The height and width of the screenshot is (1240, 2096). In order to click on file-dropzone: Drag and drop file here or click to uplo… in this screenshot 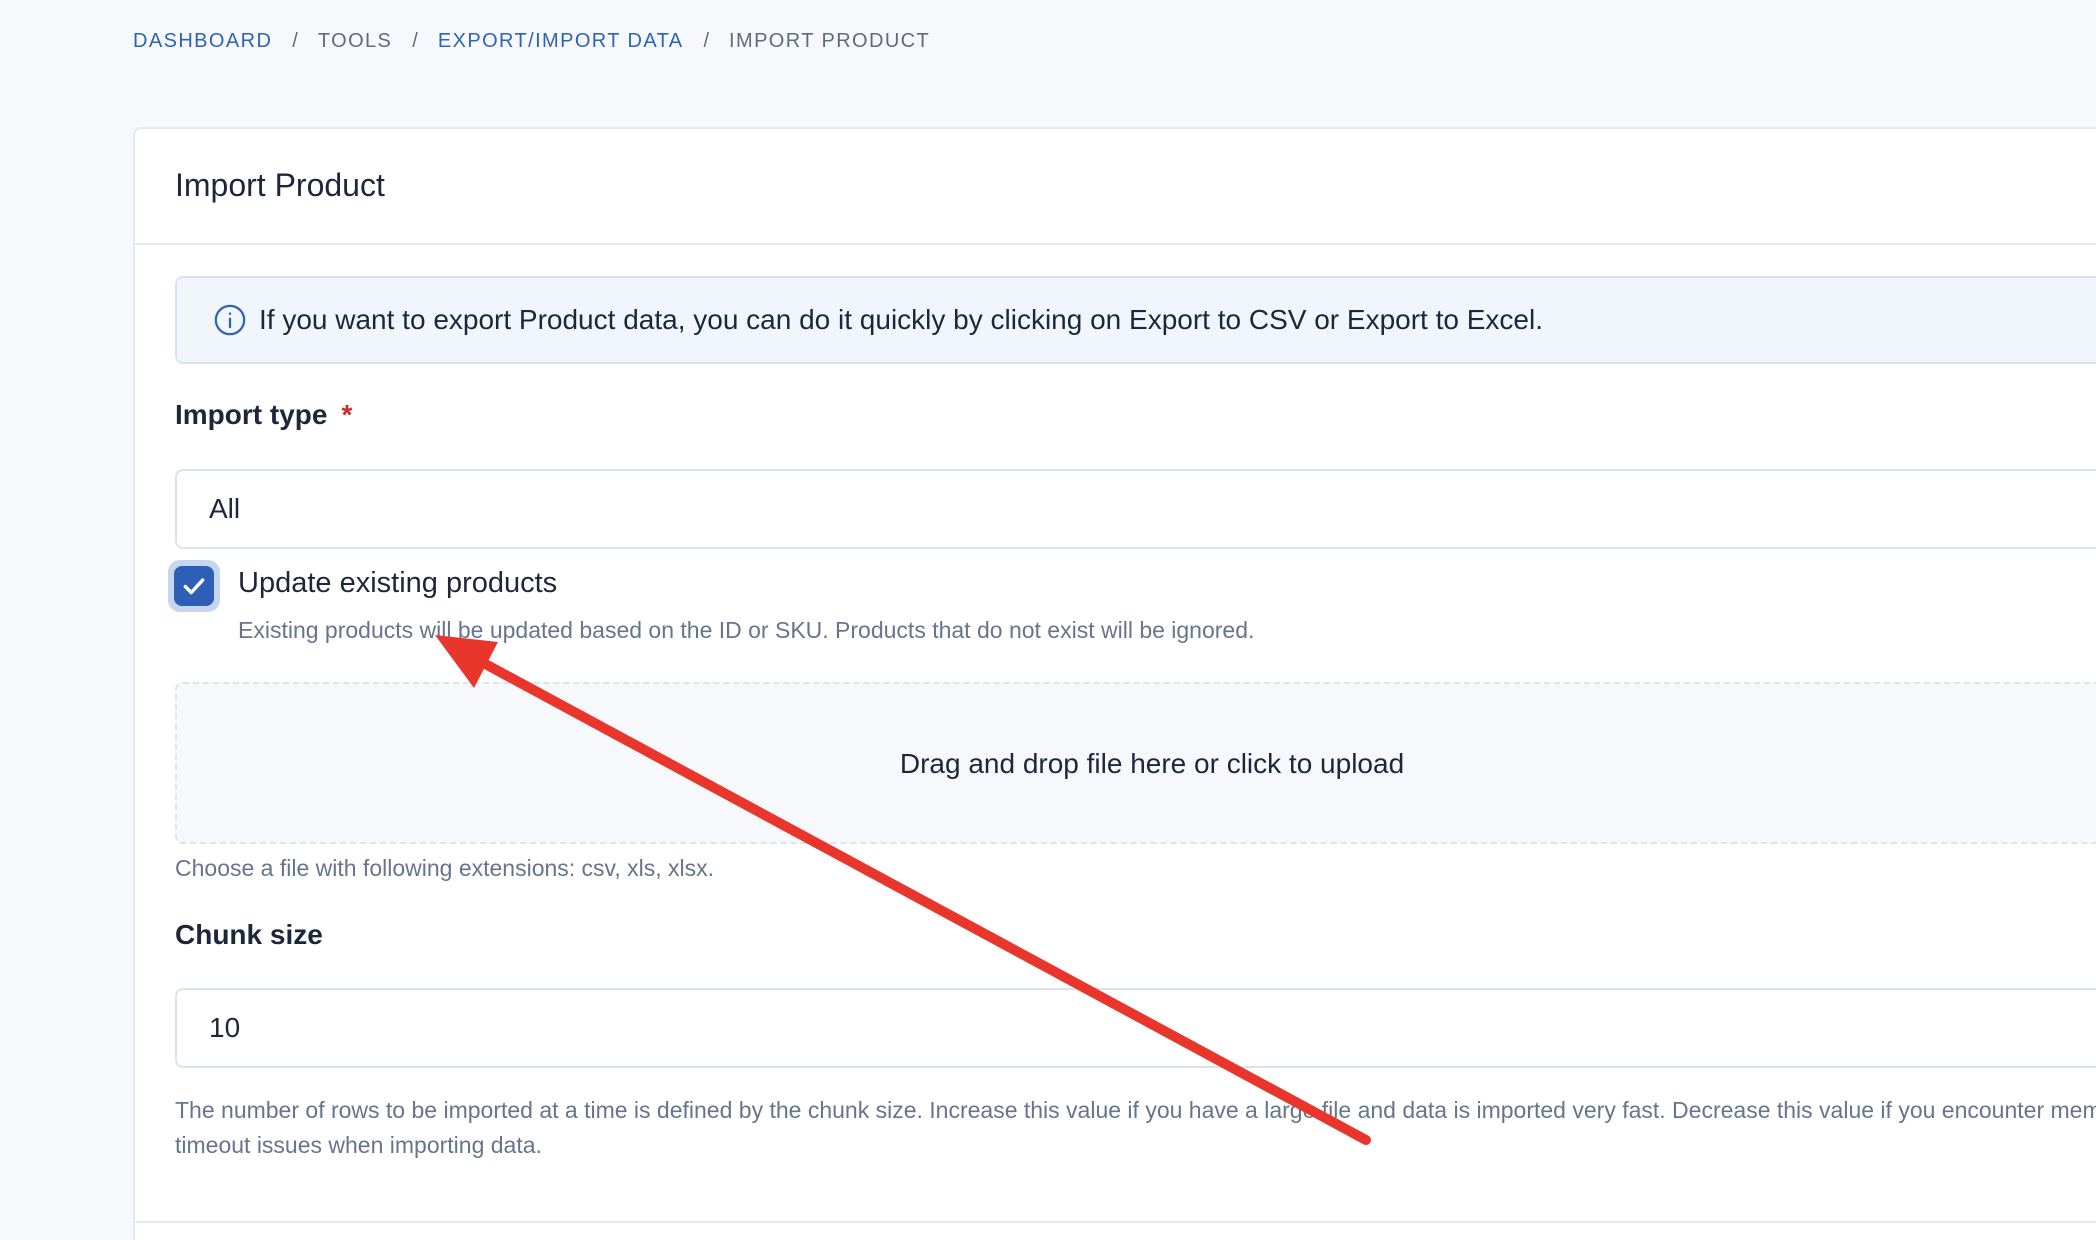, I will do `click(1135, 763)`.